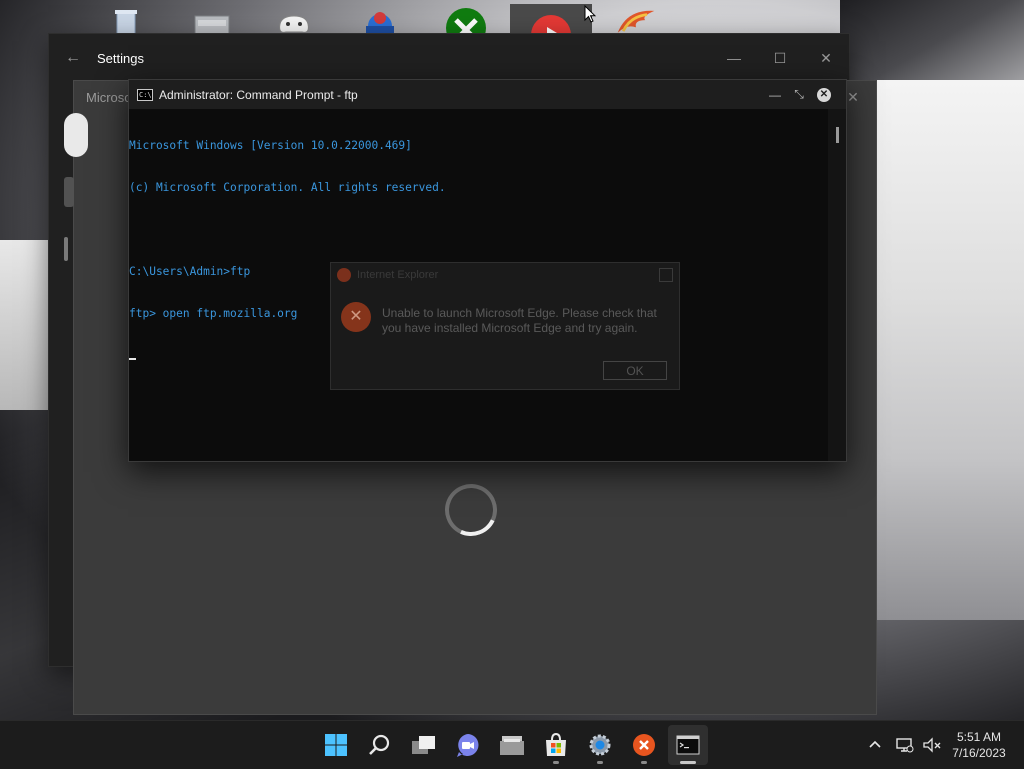 Image resolution: width=1024 pixels, height=769 pixels. Describe the element at coordinates (635, 370) in the screenshot. I see `ok-button: OK` at that location.